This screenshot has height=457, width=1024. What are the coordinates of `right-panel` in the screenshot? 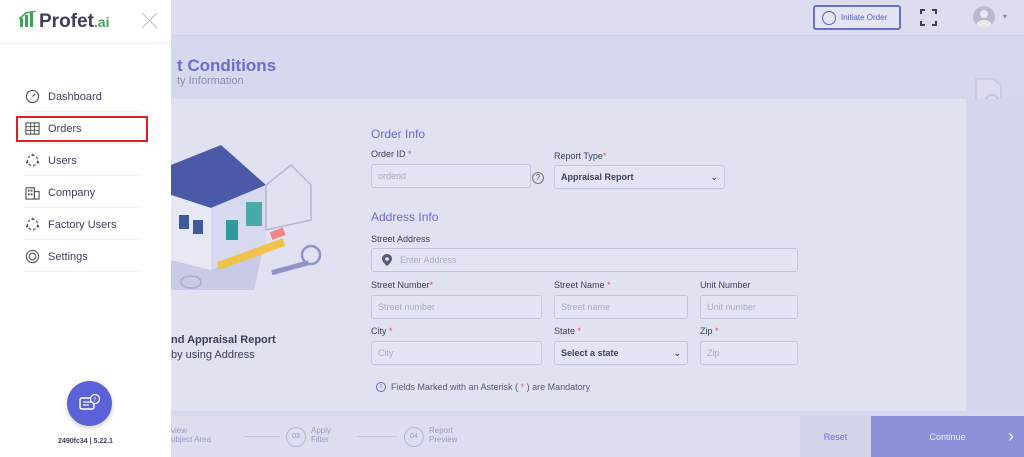 It's located at (995, 255).